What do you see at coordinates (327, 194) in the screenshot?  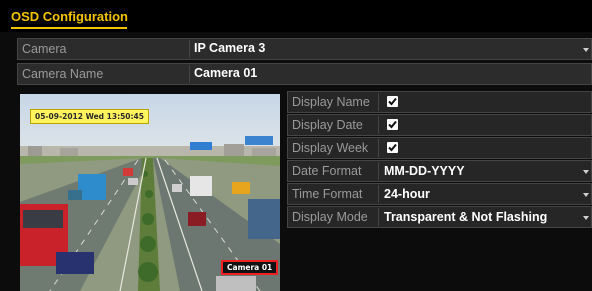 I see `time-format-label: Time Format` at bounding box center [327, 194].